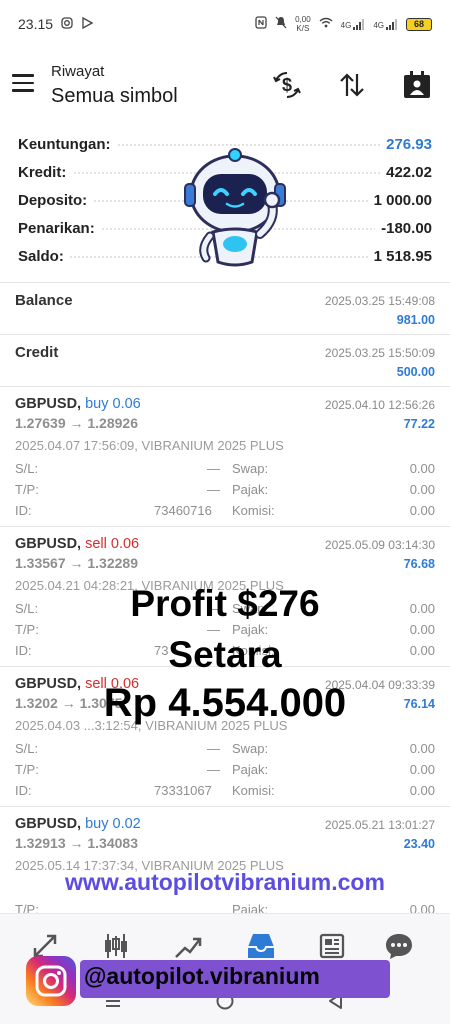  Describe the element at coordinates (352, 85) in the screenshot. I see `sort-icon` at that location.